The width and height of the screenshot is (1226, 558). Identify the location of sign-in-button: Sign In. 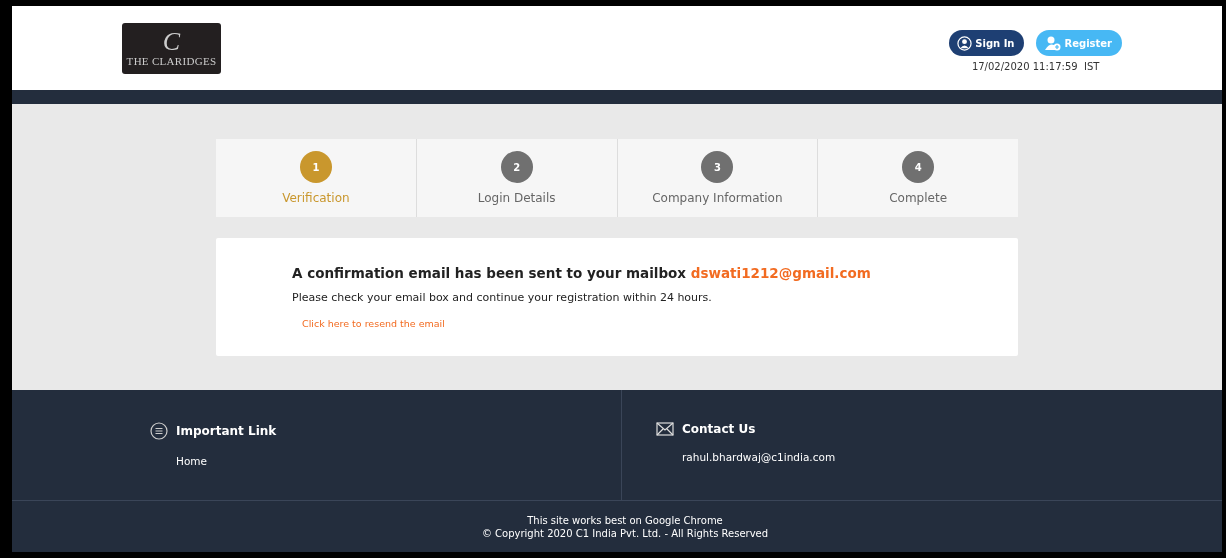
(987, 43).